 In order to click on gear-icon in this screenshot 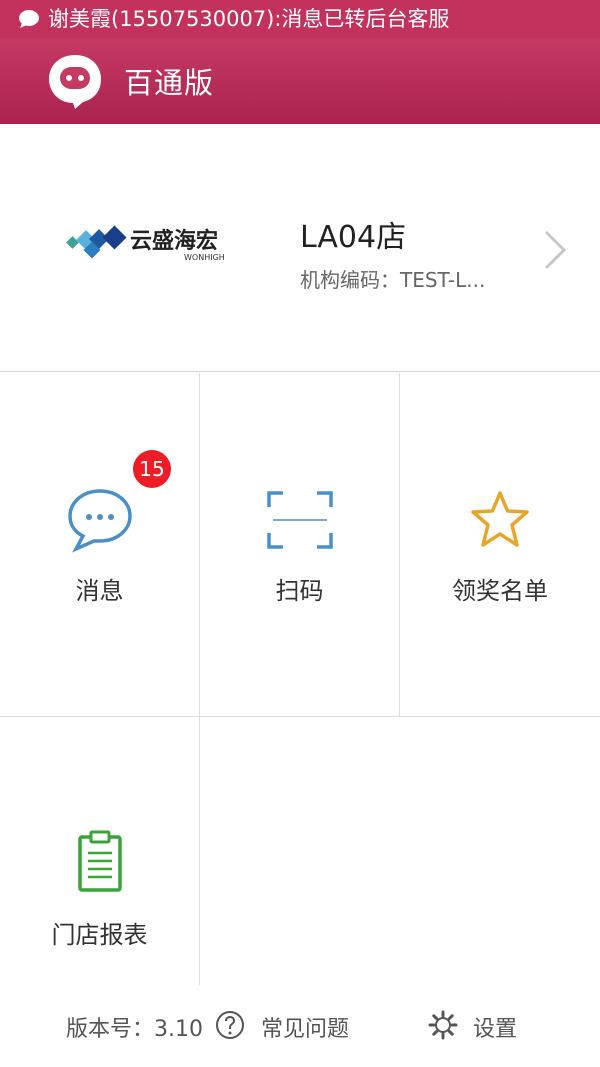, I will do `click(443, 1025)`.